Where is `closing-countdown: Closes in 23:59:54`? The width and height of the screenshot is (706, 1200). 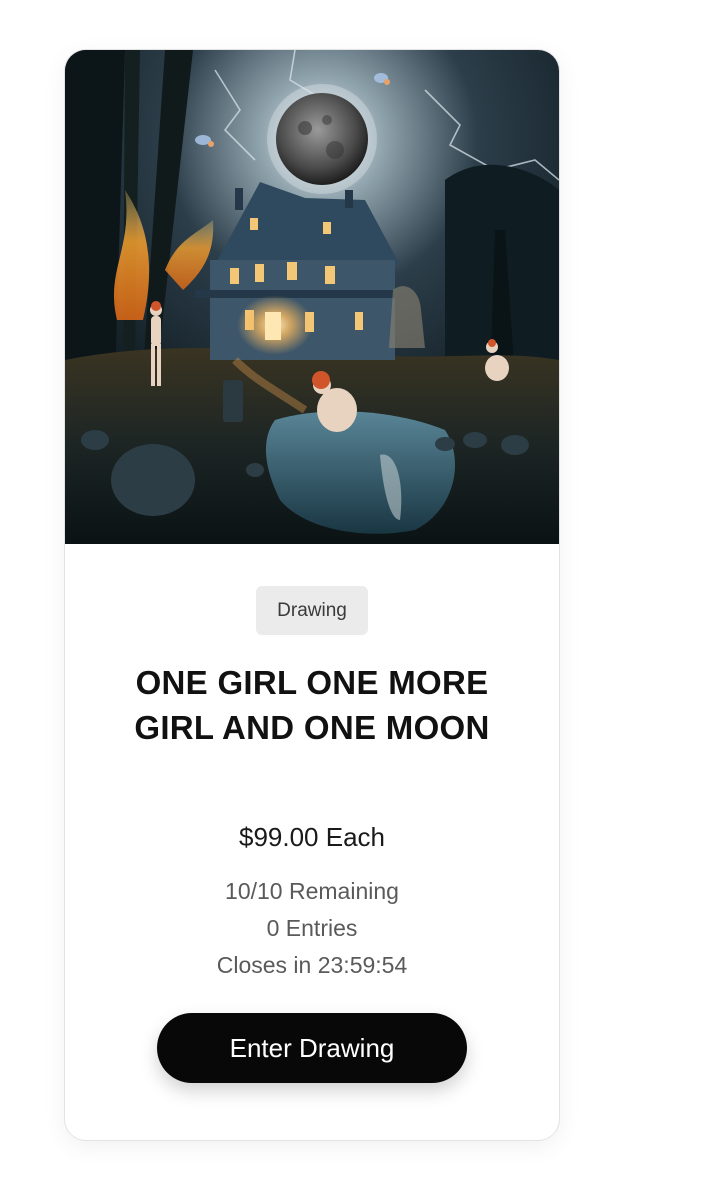
closing-countdown: Closes in 23:59:54 is located at coordinates (312, 965).